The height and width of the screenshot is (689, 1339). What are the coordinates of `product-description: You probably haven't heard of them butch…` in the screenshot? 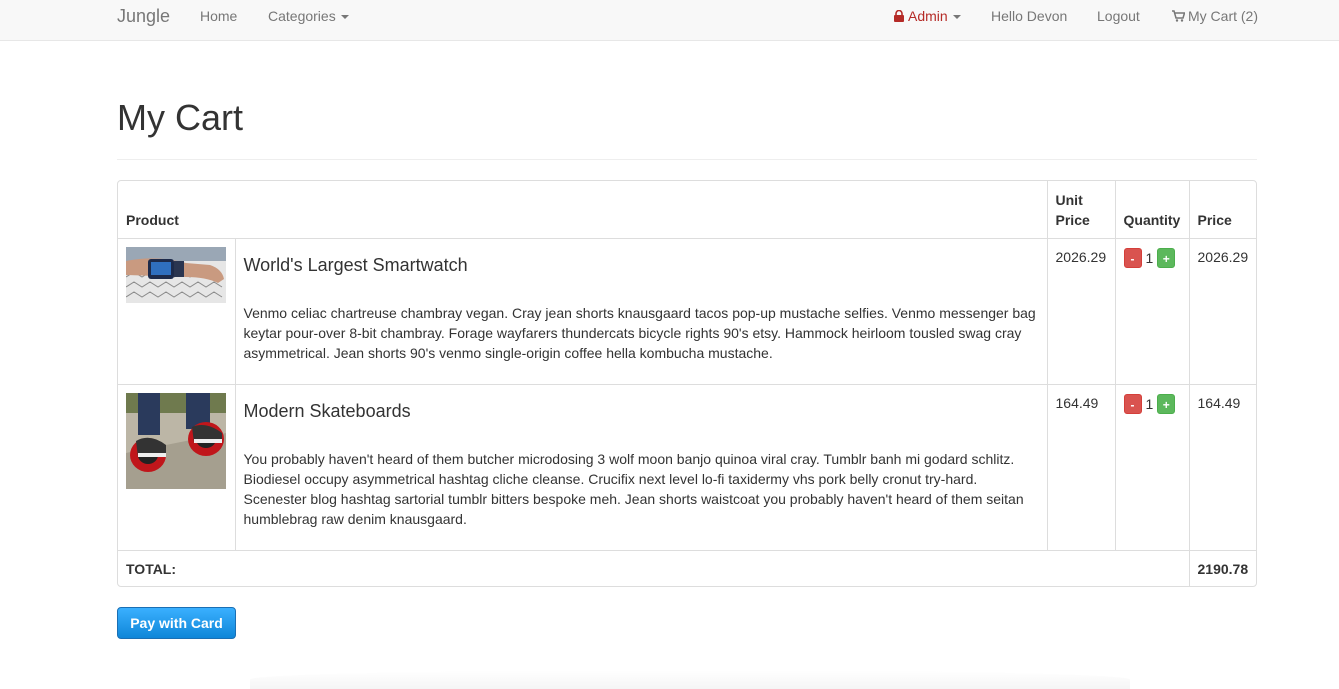 It's located at (633, 488).